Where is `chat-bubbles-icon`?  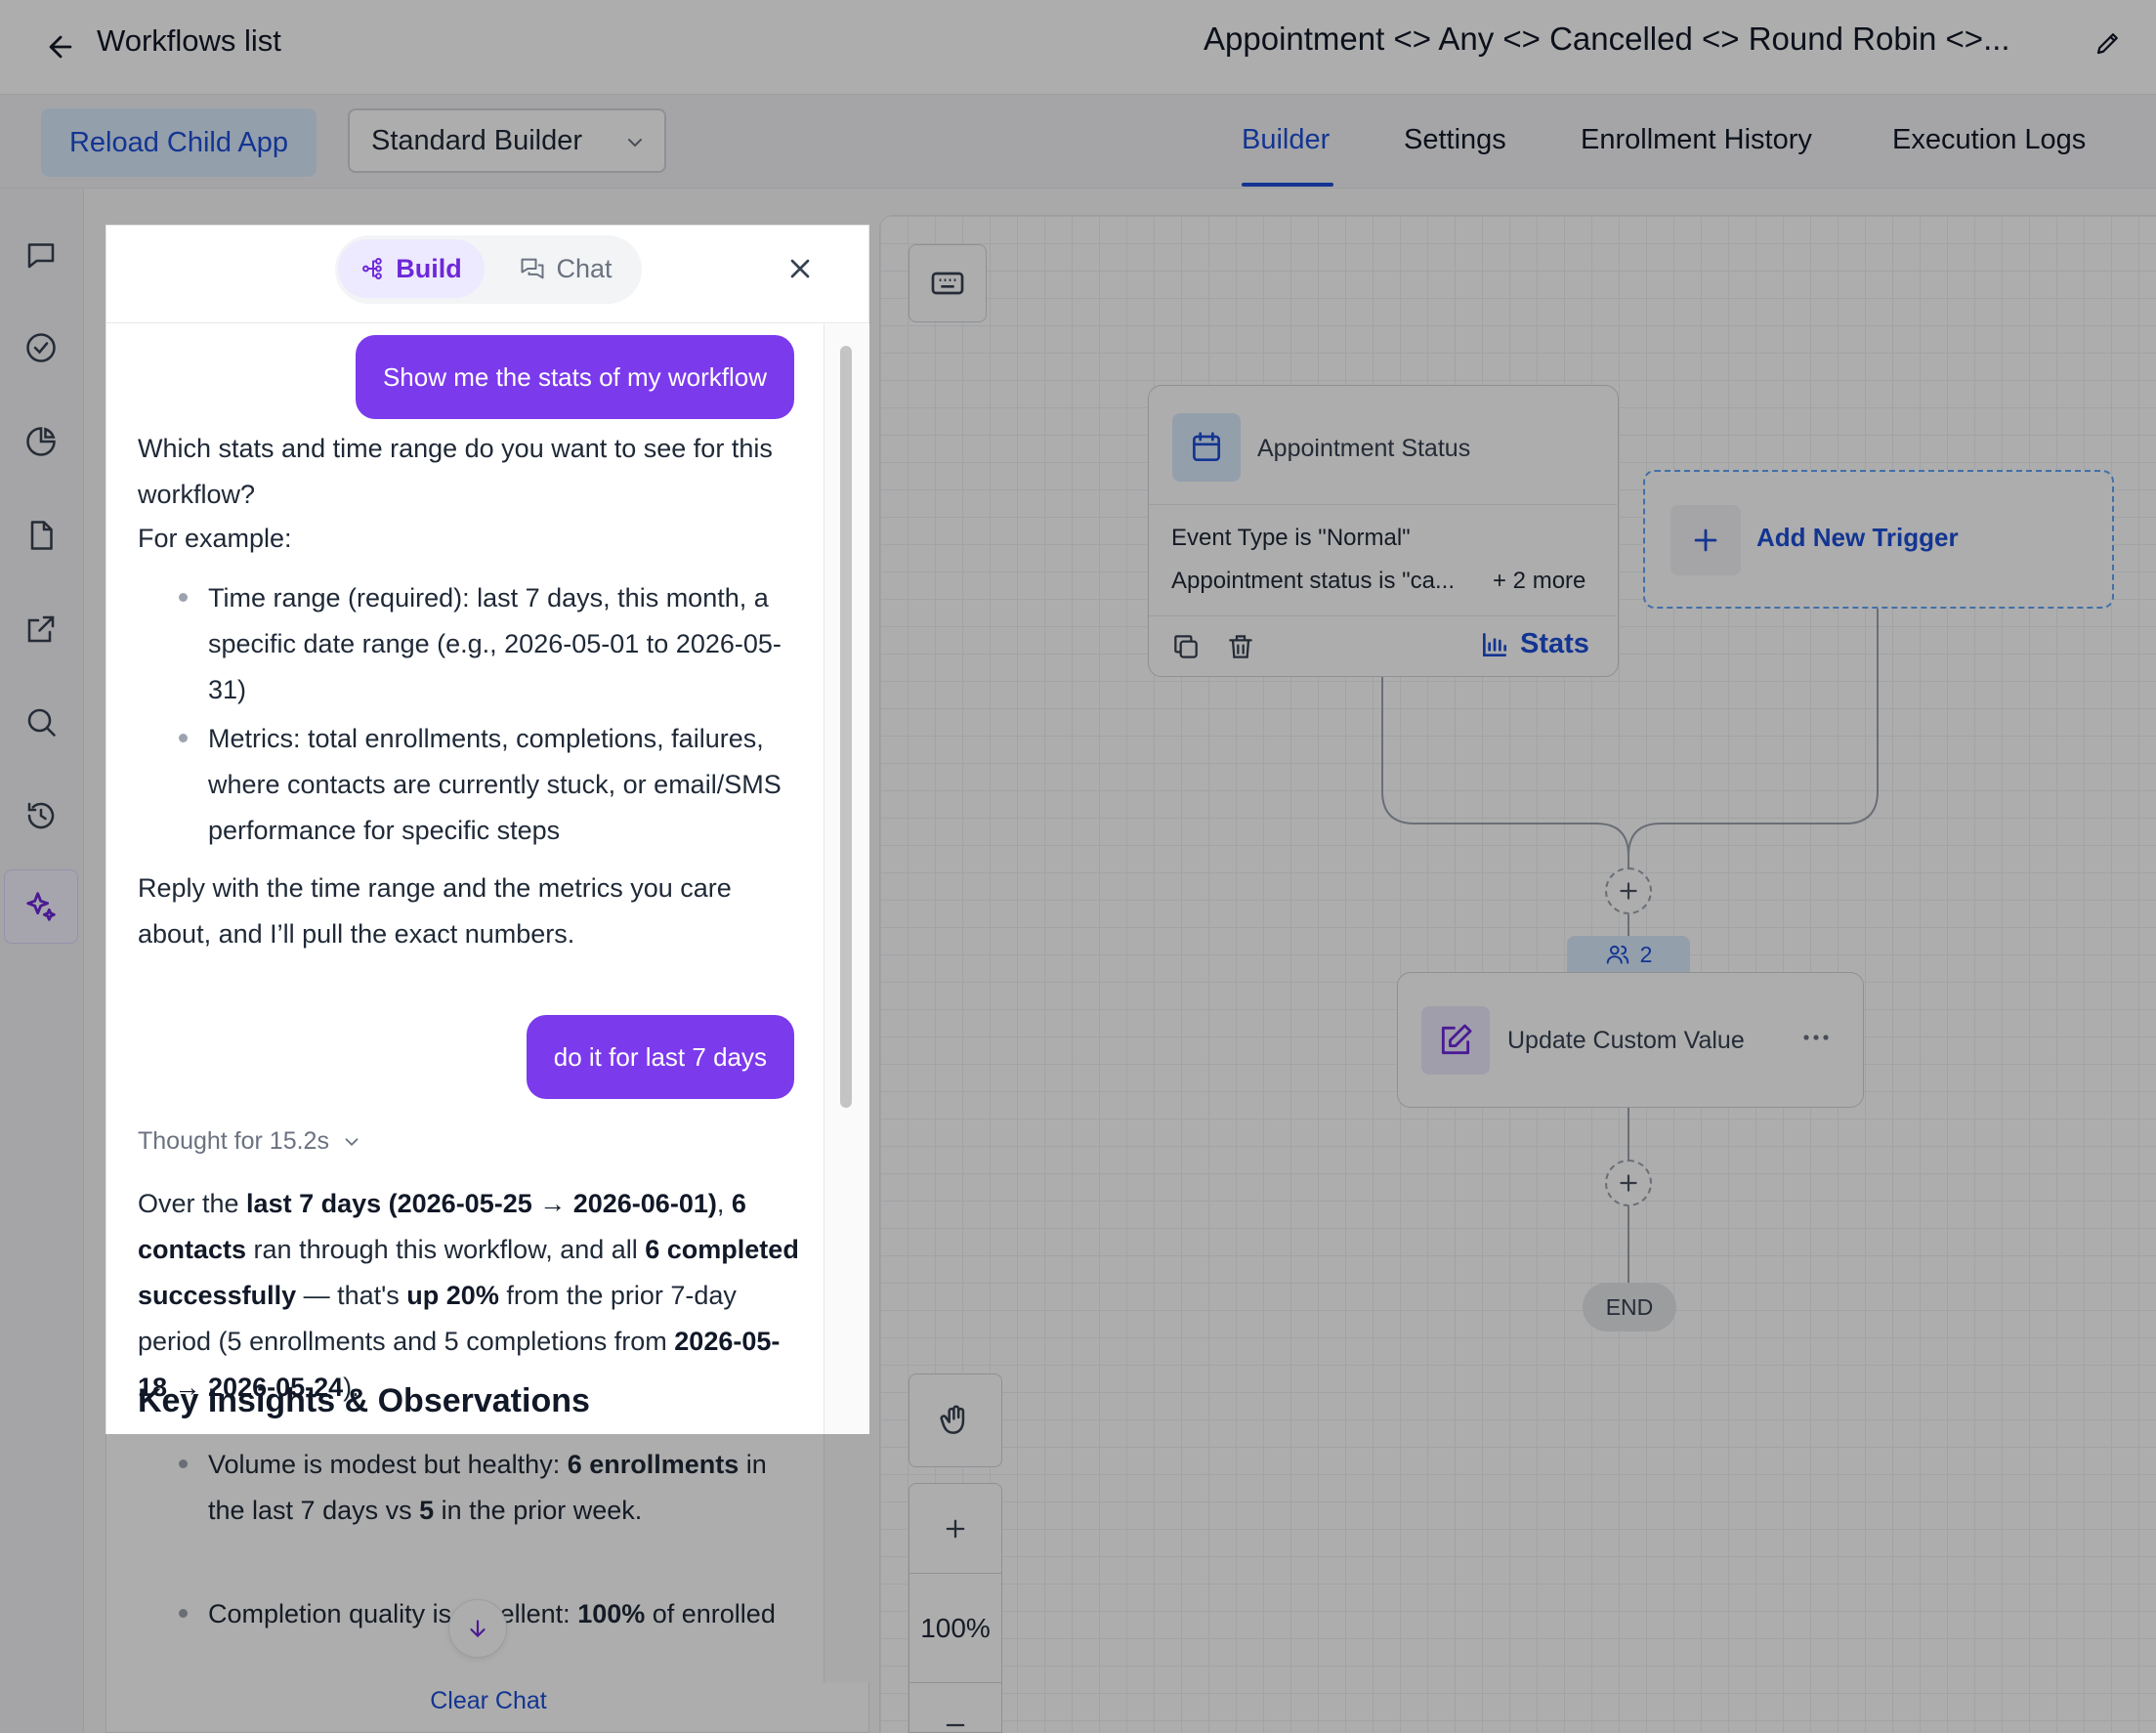 chat-bubbles-icon is located at coordinates (532, 268).